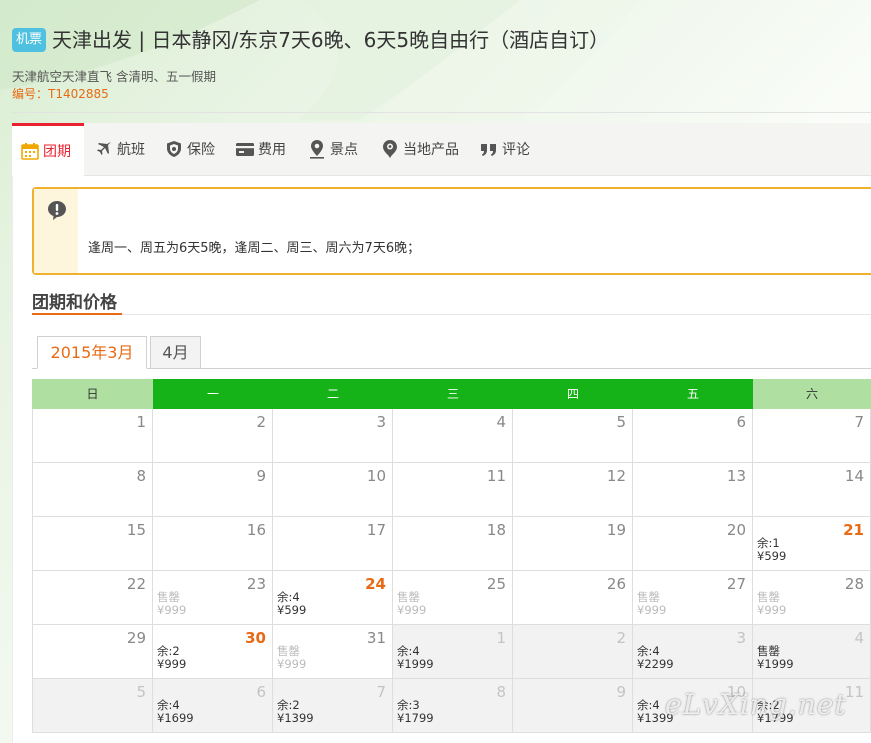  What do you see at coordinates (213, 544) in the screenshot?
I see `calendar-day-cell: 16` at bounding box center [213, 544].